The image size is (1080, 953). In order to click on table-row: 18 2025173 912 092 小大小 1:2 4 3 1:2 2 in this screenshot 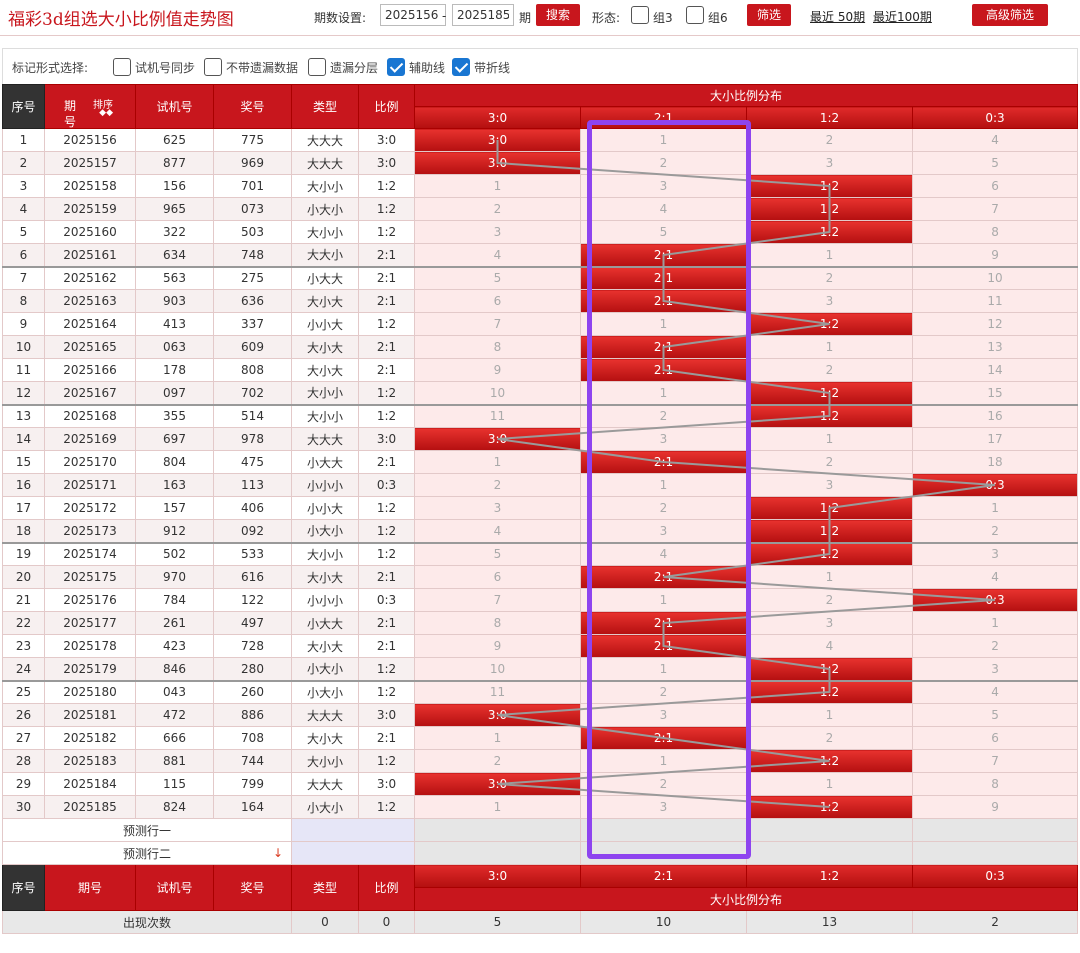, I will do `click(540, 531)`.